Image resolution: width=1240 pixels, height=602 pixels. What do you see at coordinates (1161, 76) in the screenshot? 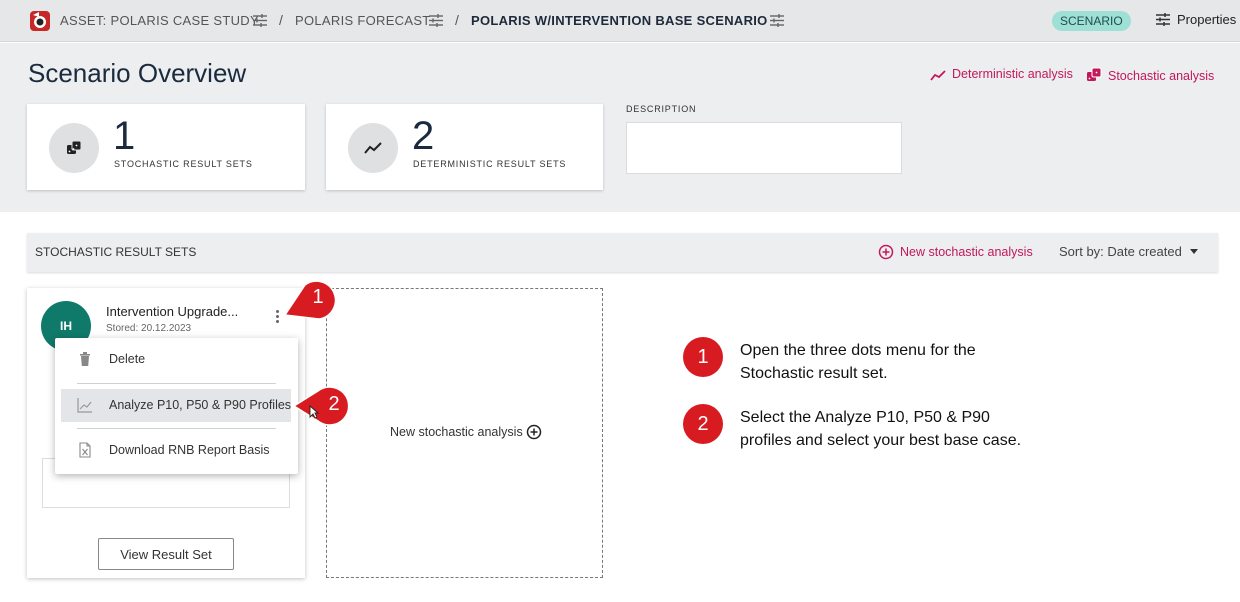
I see `stochastic-analysis-label: Stochastic analysis` at bounding box center [1161, 76].